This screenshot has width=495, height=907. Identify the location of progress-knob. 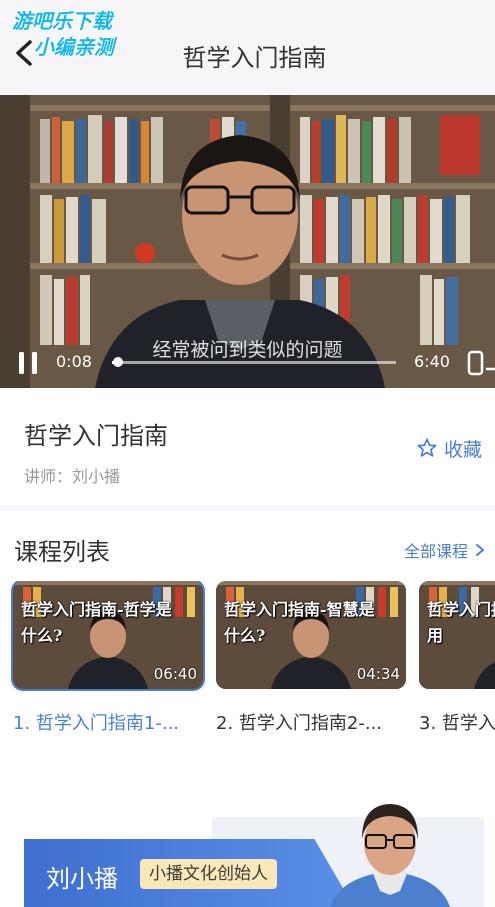
(117, 362).